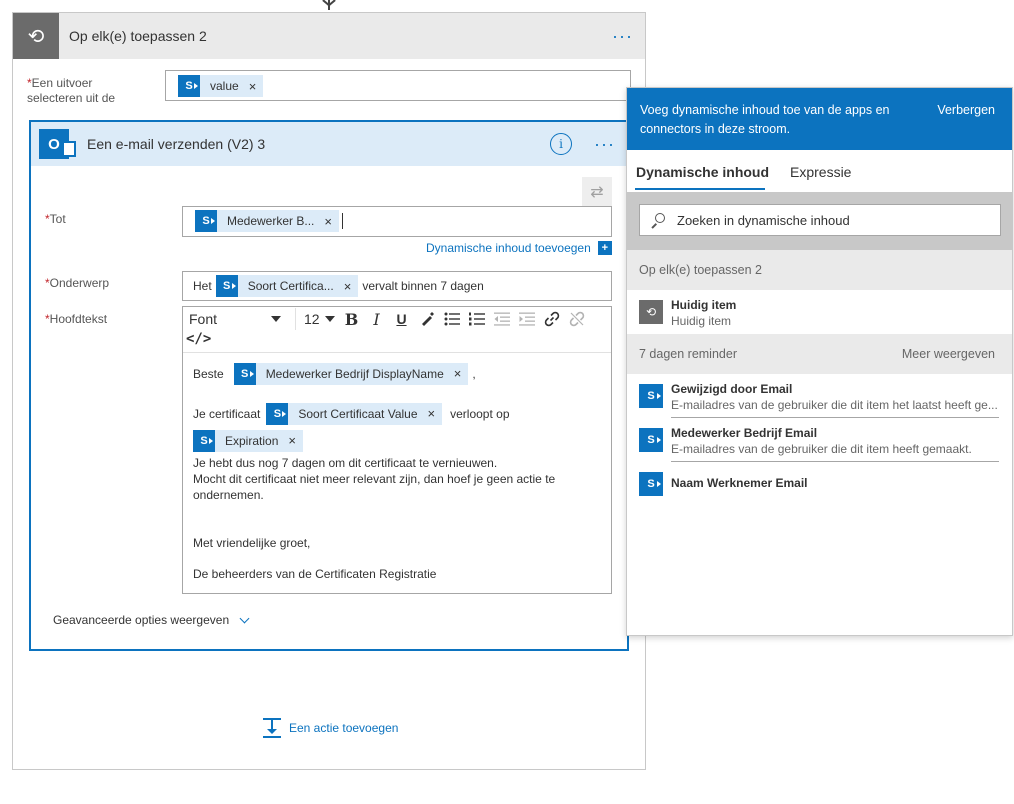 This screenshot has height=804, width=1014. Describe the element at coordinates (329, 6) in the screenshot. I see `flow-connector-arrow` at that location.